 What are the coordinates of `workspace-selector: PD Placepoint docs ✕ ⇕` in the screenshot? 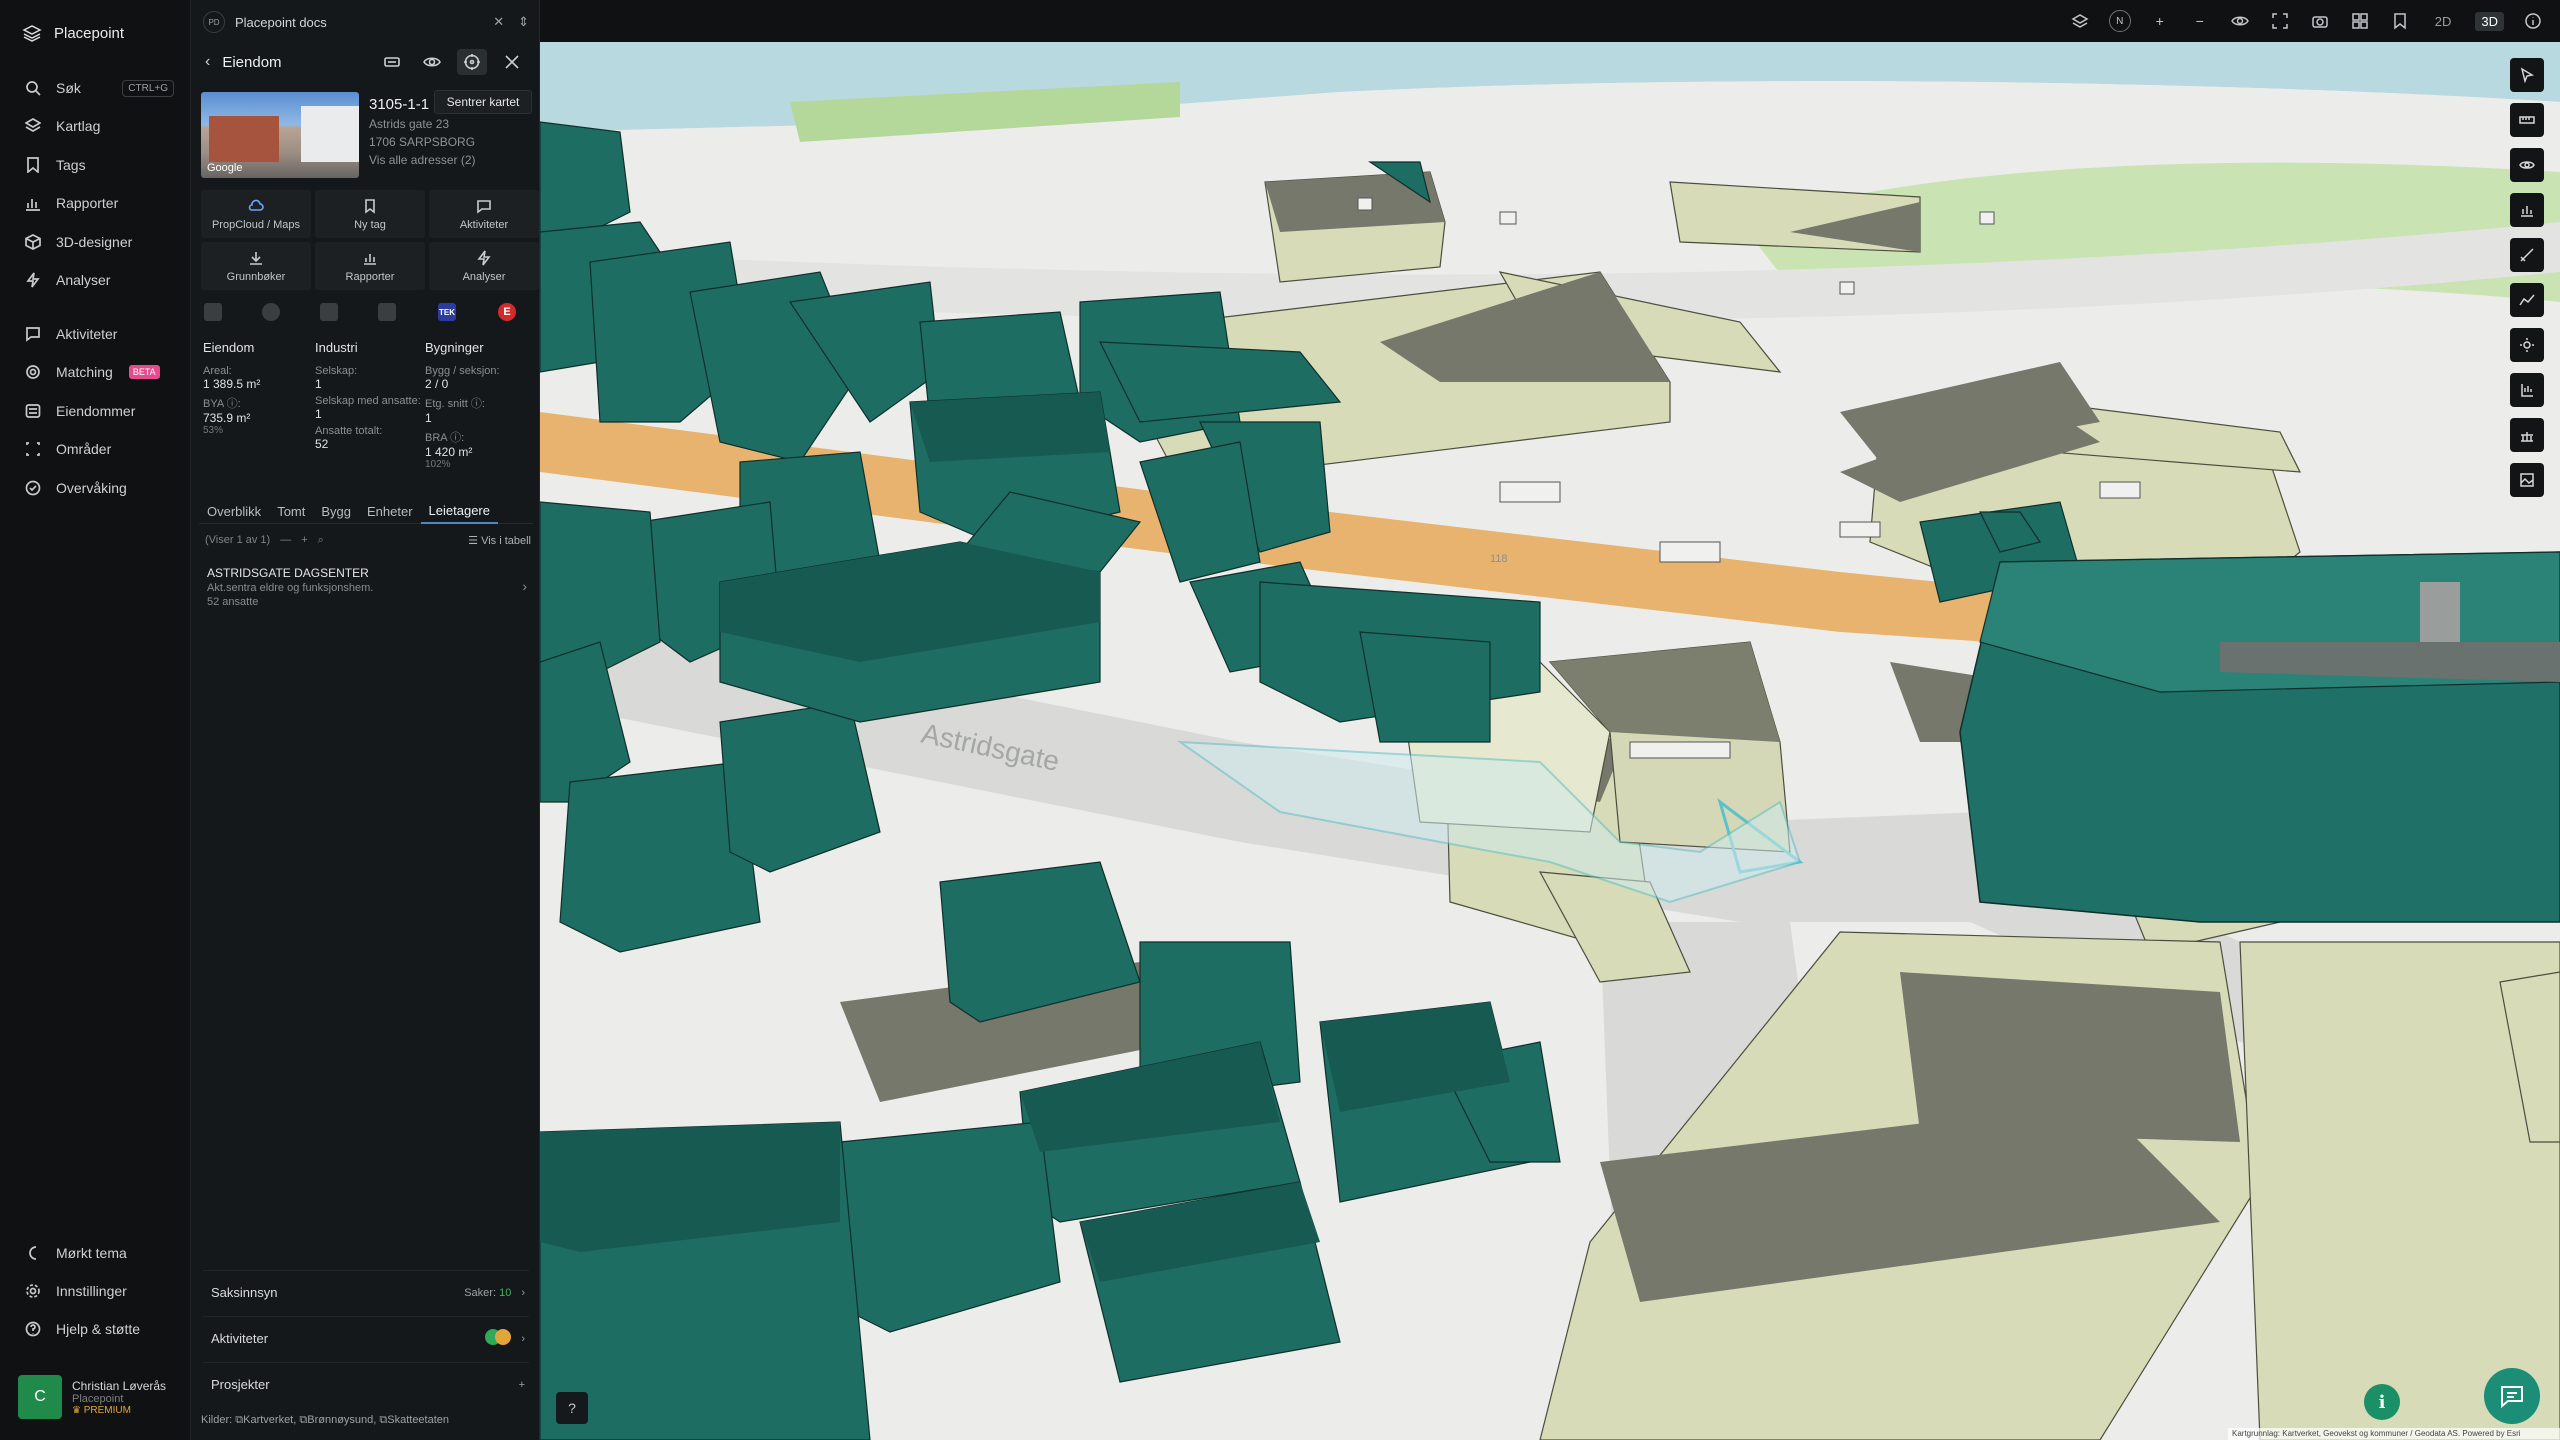 It's located at (366, 22).